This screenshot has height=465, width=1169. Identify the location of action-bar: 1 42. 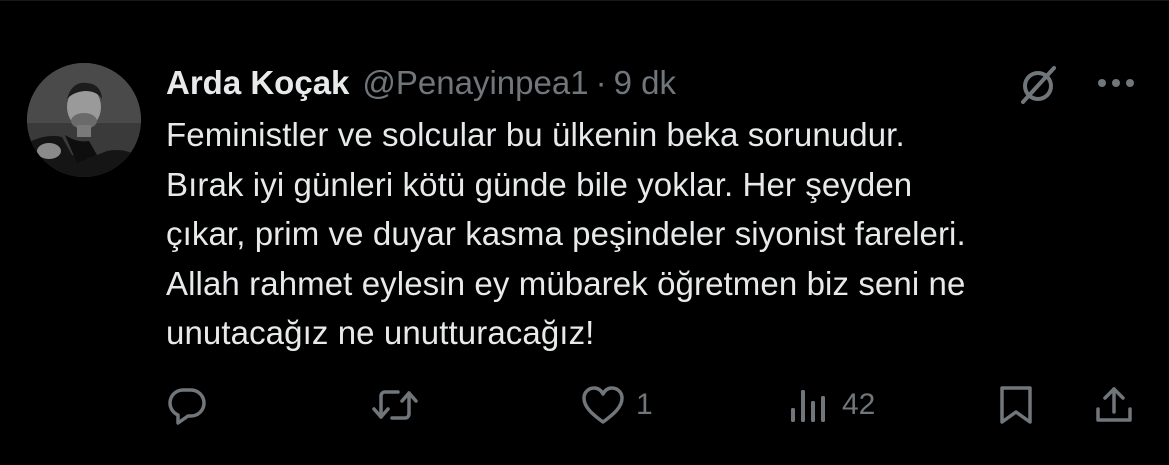
(584, 405).